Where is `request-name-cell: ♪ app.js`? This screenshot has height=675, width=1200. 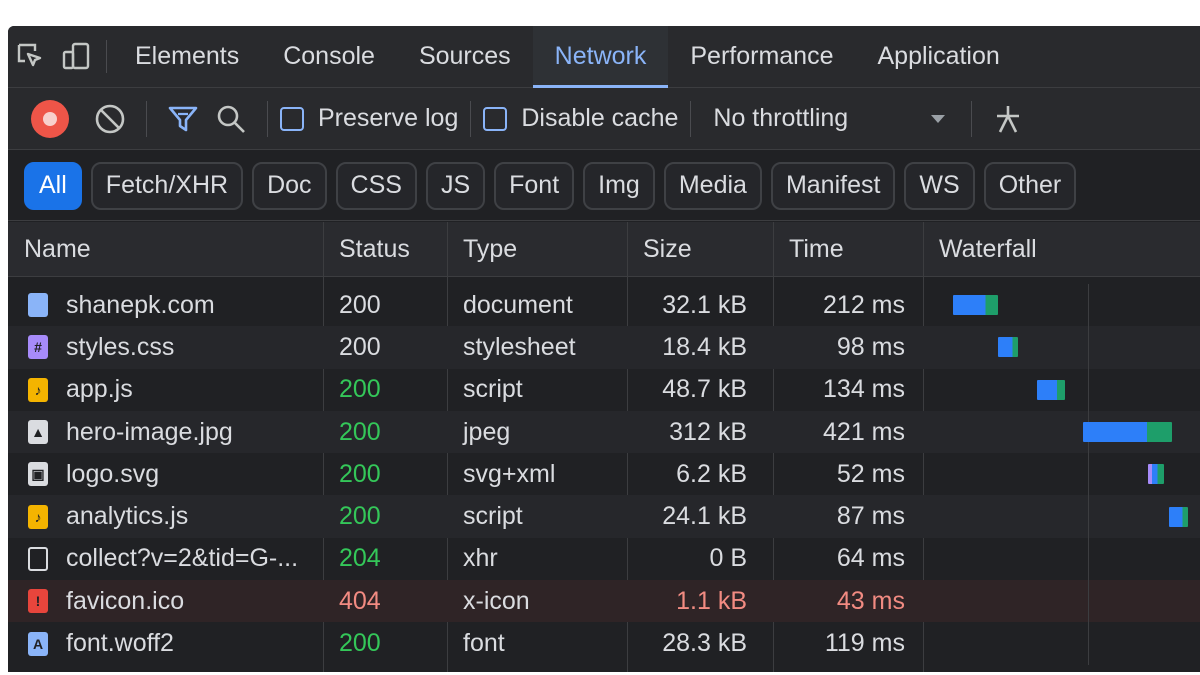
request-name-cell: ♪ app.js is located at coordinates (165, 390).